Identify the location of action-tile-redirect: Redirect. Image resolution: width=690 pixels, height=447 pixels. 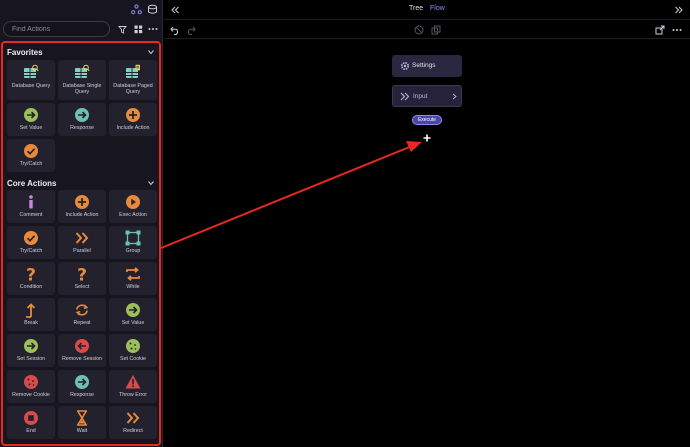
(133, 422).